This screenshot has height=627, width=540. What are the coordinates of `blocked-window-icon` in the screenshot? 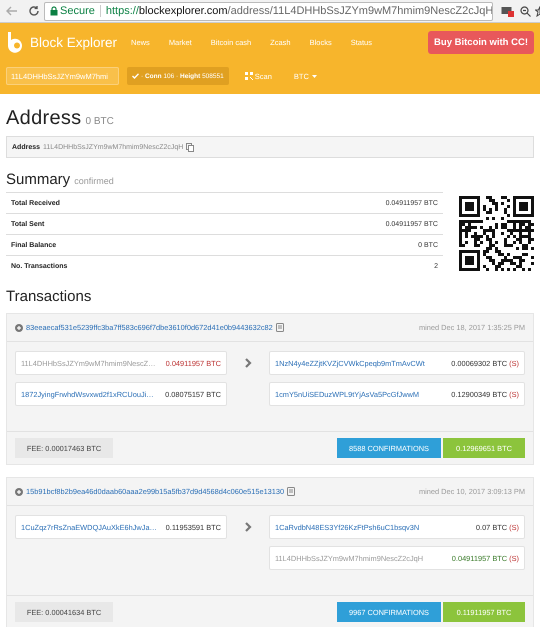 It's located at (507, 11).